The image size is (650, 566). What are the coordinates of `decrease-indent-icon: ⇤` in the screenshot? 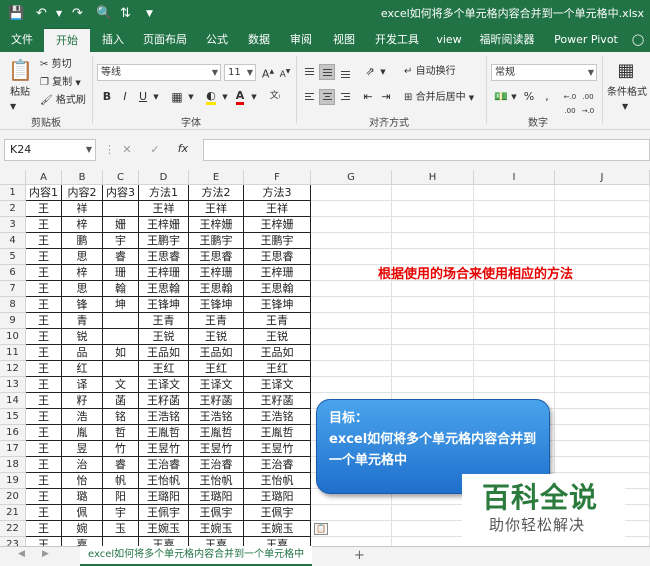 It's located at (368, 97).